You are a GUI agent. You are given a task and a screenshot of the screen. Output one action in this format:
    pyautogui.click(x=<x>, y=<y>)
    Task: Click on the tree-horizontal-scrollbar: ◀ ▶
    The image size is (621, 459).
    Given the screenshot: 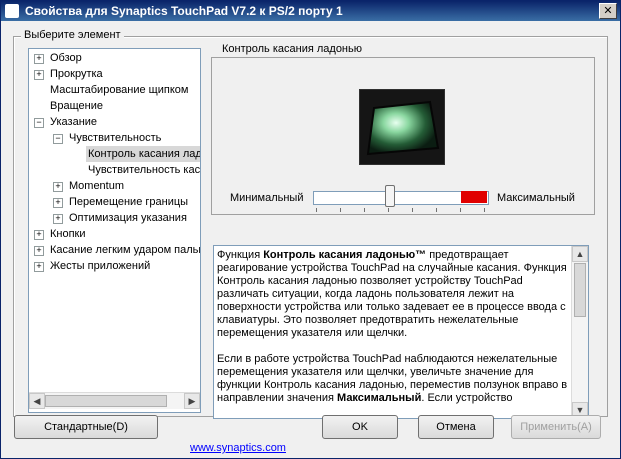 What is the action you would take?
    pyautogui.click(x=114, y=400)
    